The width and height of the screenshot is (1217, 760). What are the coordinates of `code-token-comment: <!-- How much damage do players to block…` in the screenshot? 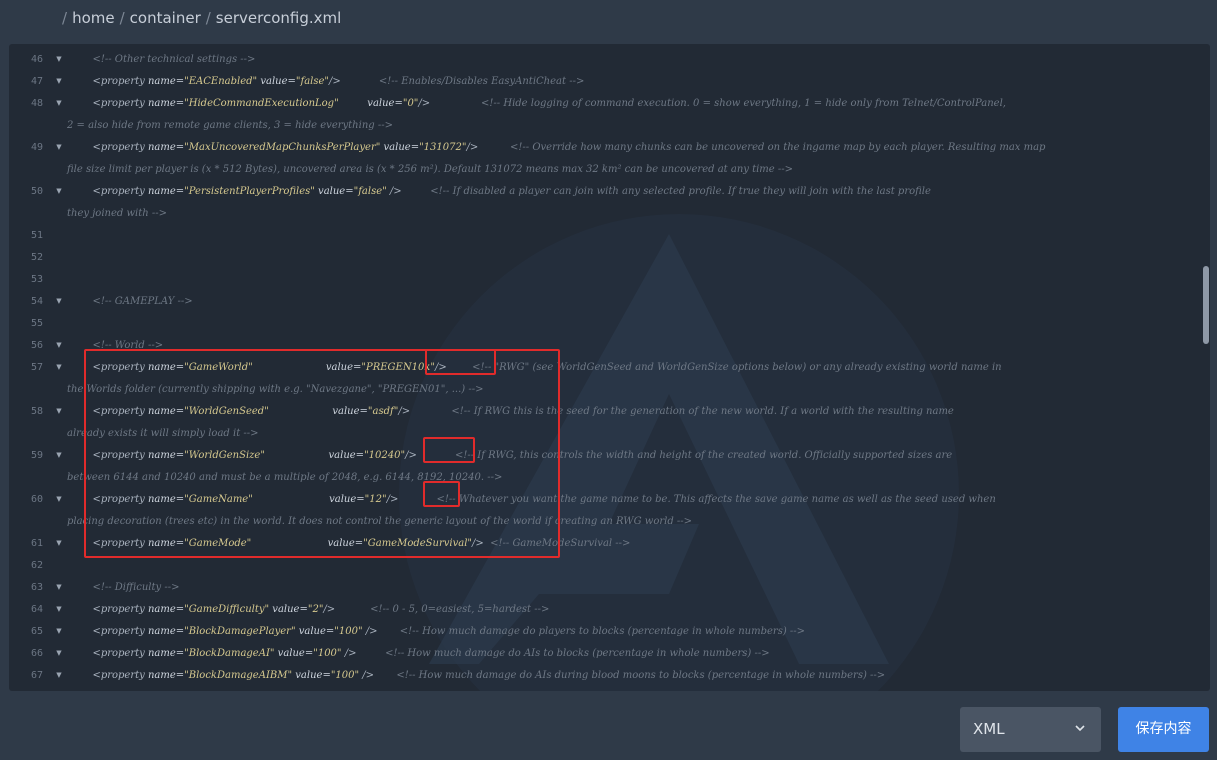 It's located at (591, 631).